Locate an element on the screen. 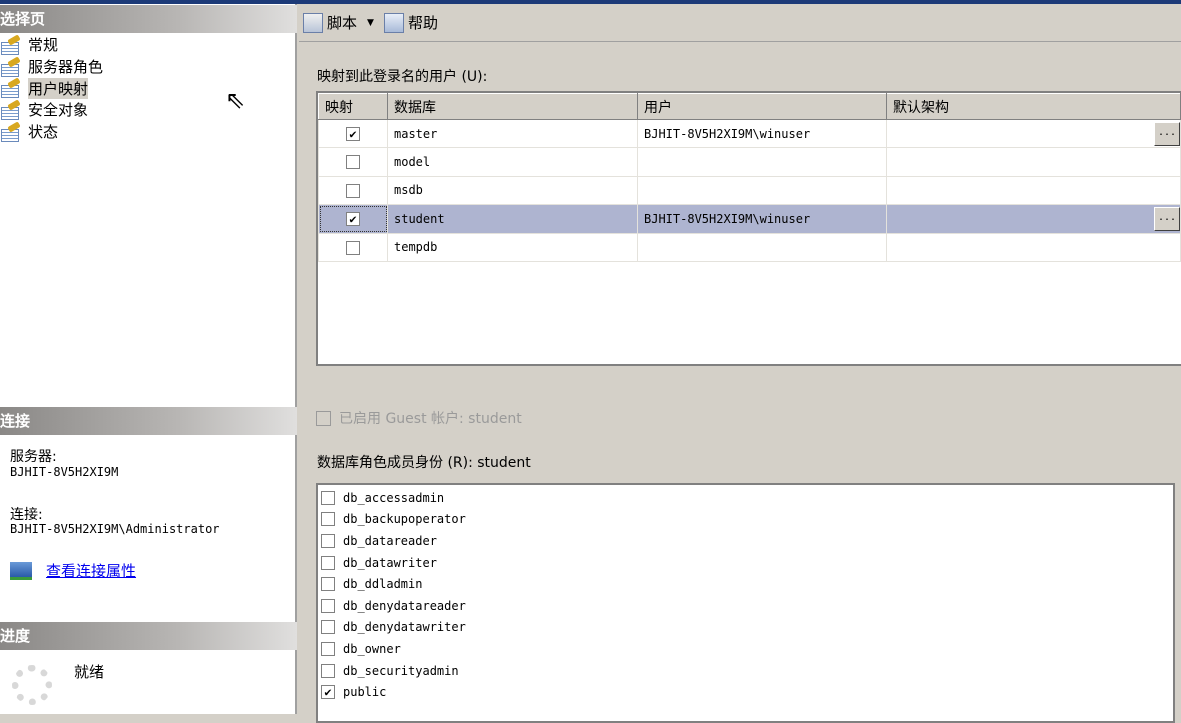  help-icon is located at coordinates (393, 22).